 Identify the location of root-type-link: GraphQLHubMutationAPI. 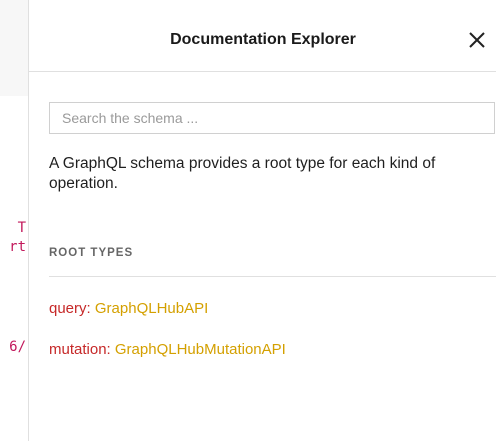
(200, 349).